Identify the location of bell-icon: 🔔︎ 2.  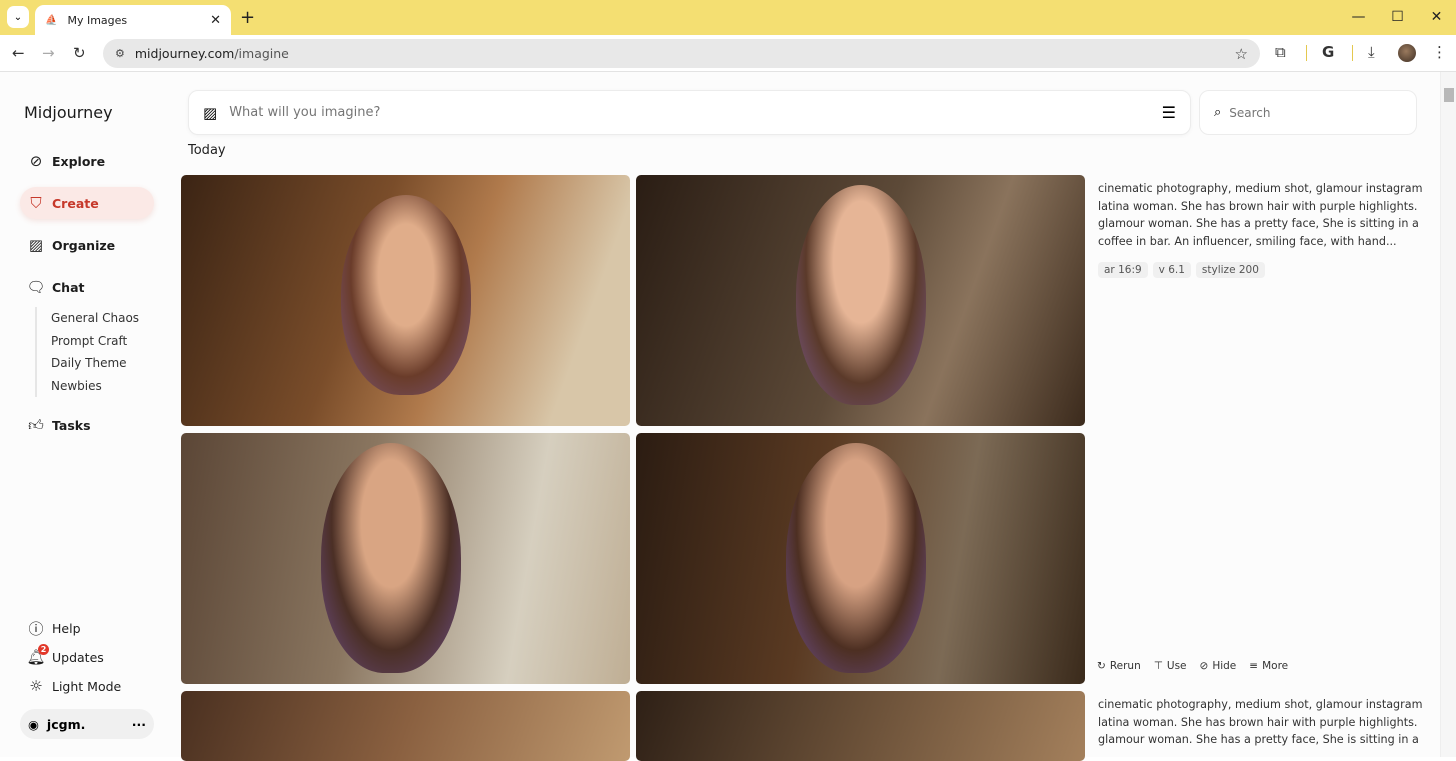
(37, 655).